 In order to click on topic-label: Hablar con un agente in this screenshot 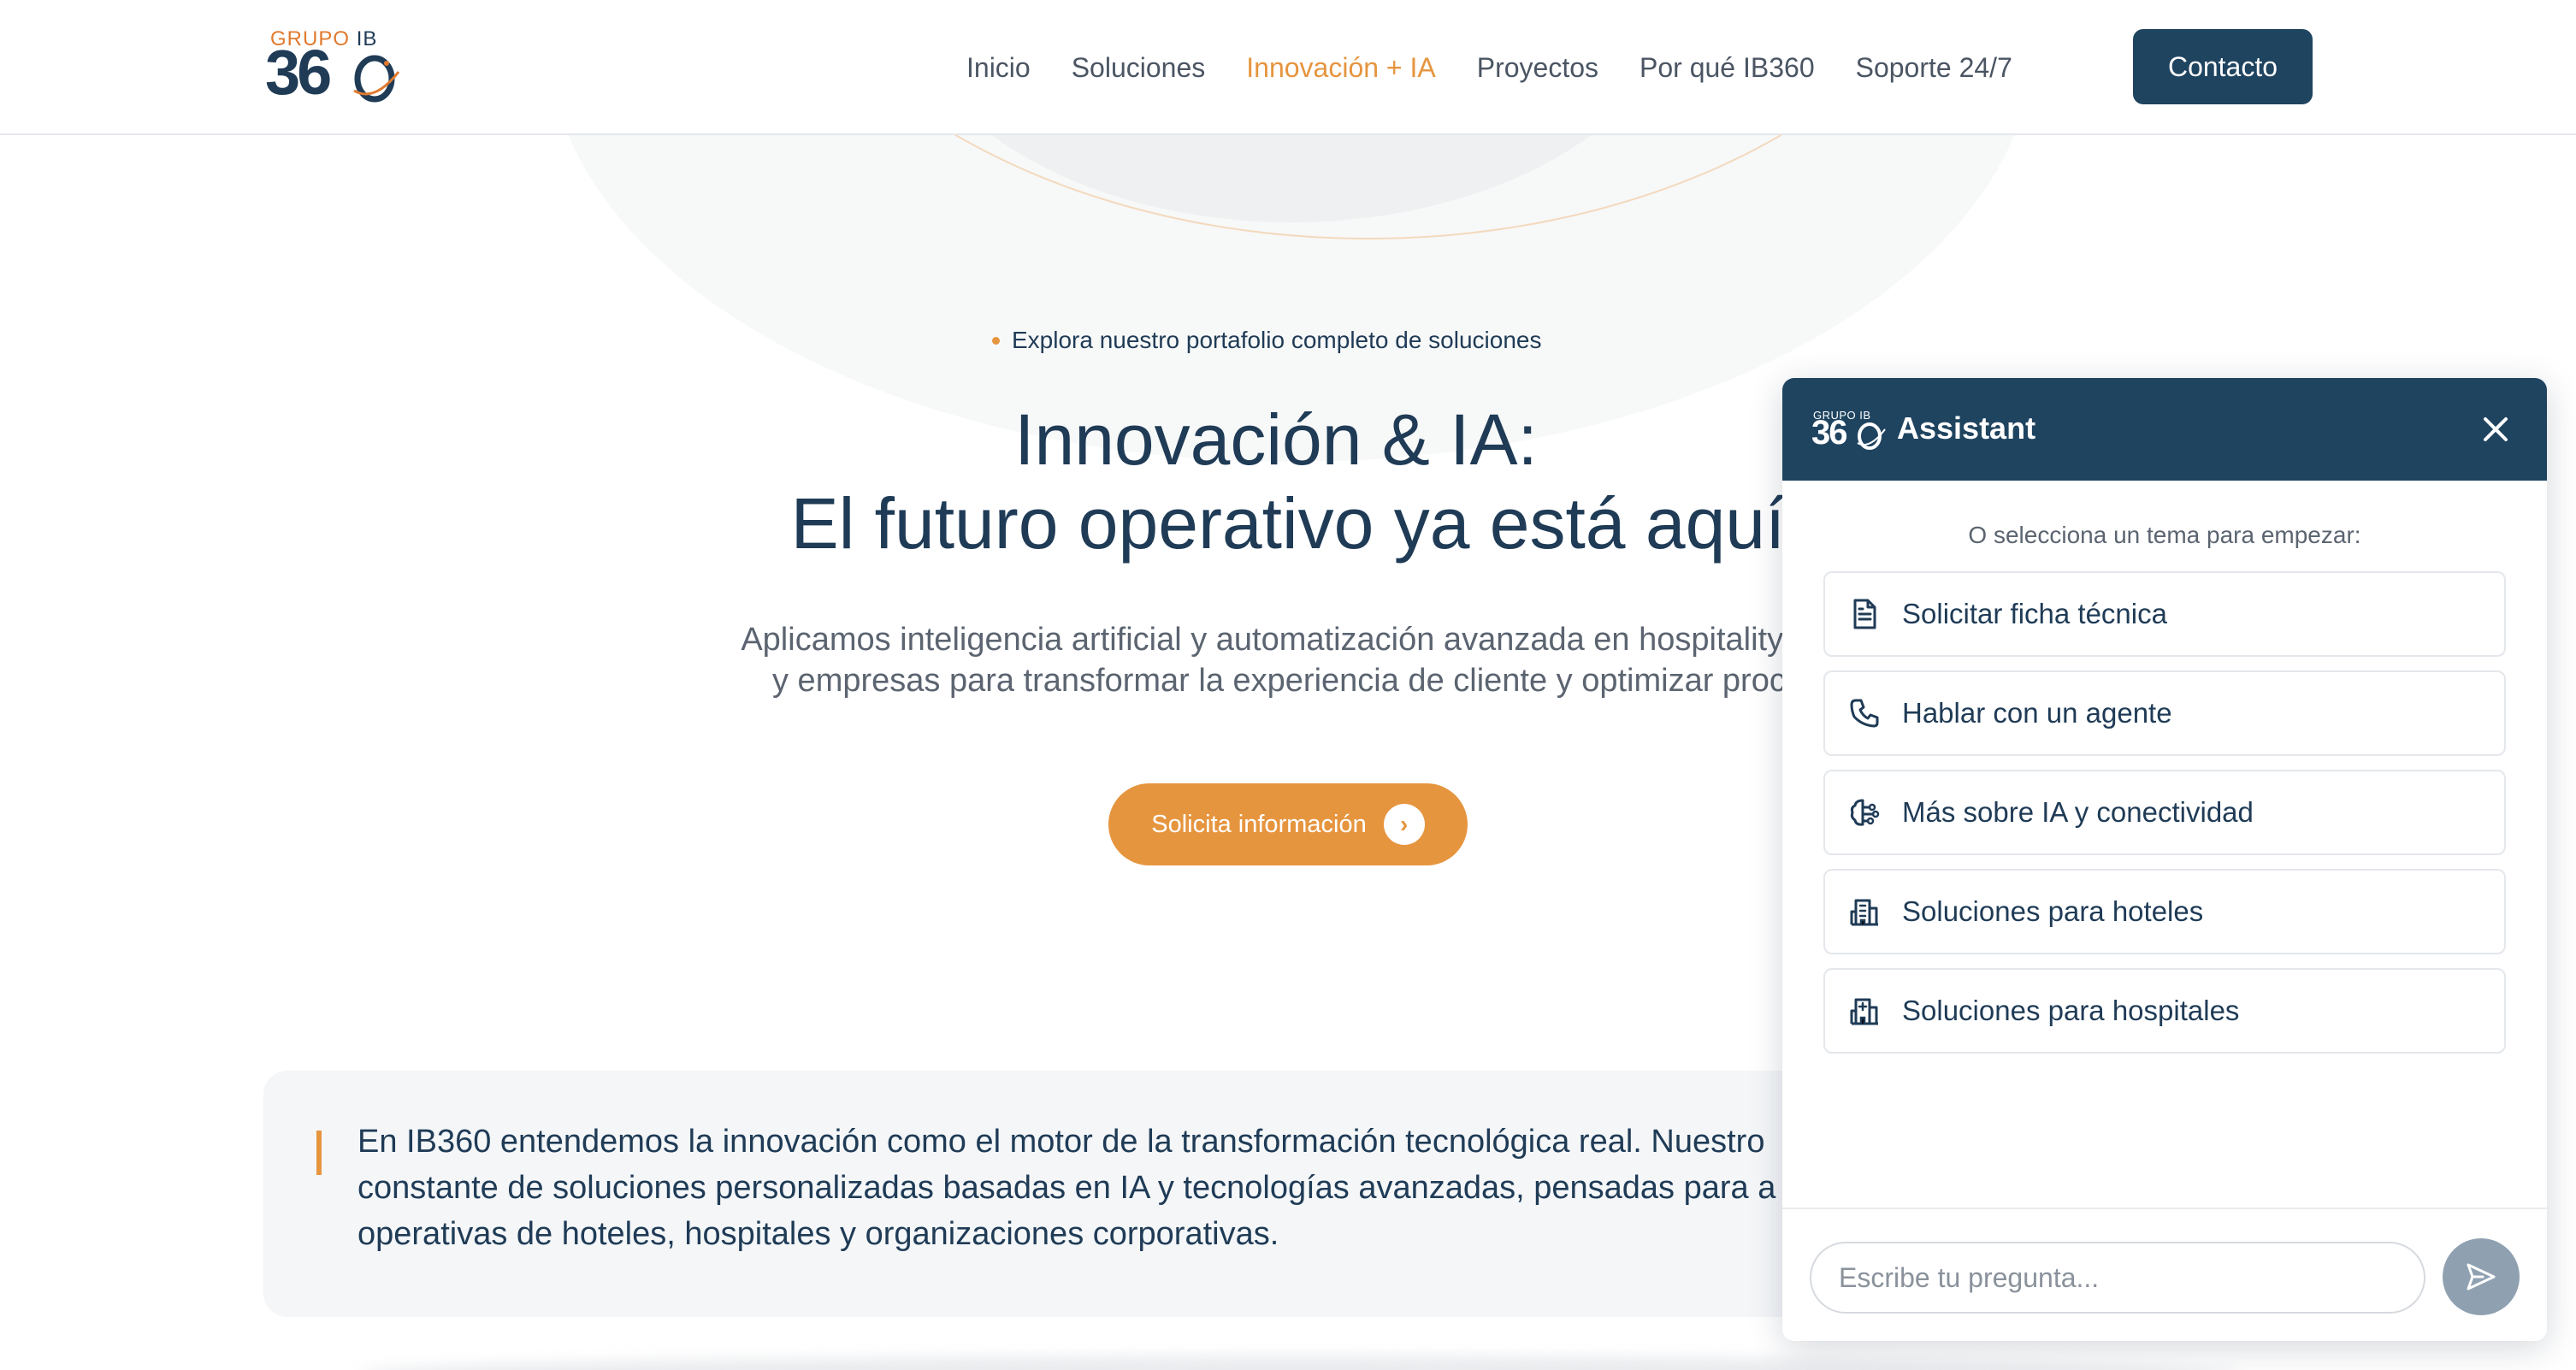, I will do `click(2037, 713)`.